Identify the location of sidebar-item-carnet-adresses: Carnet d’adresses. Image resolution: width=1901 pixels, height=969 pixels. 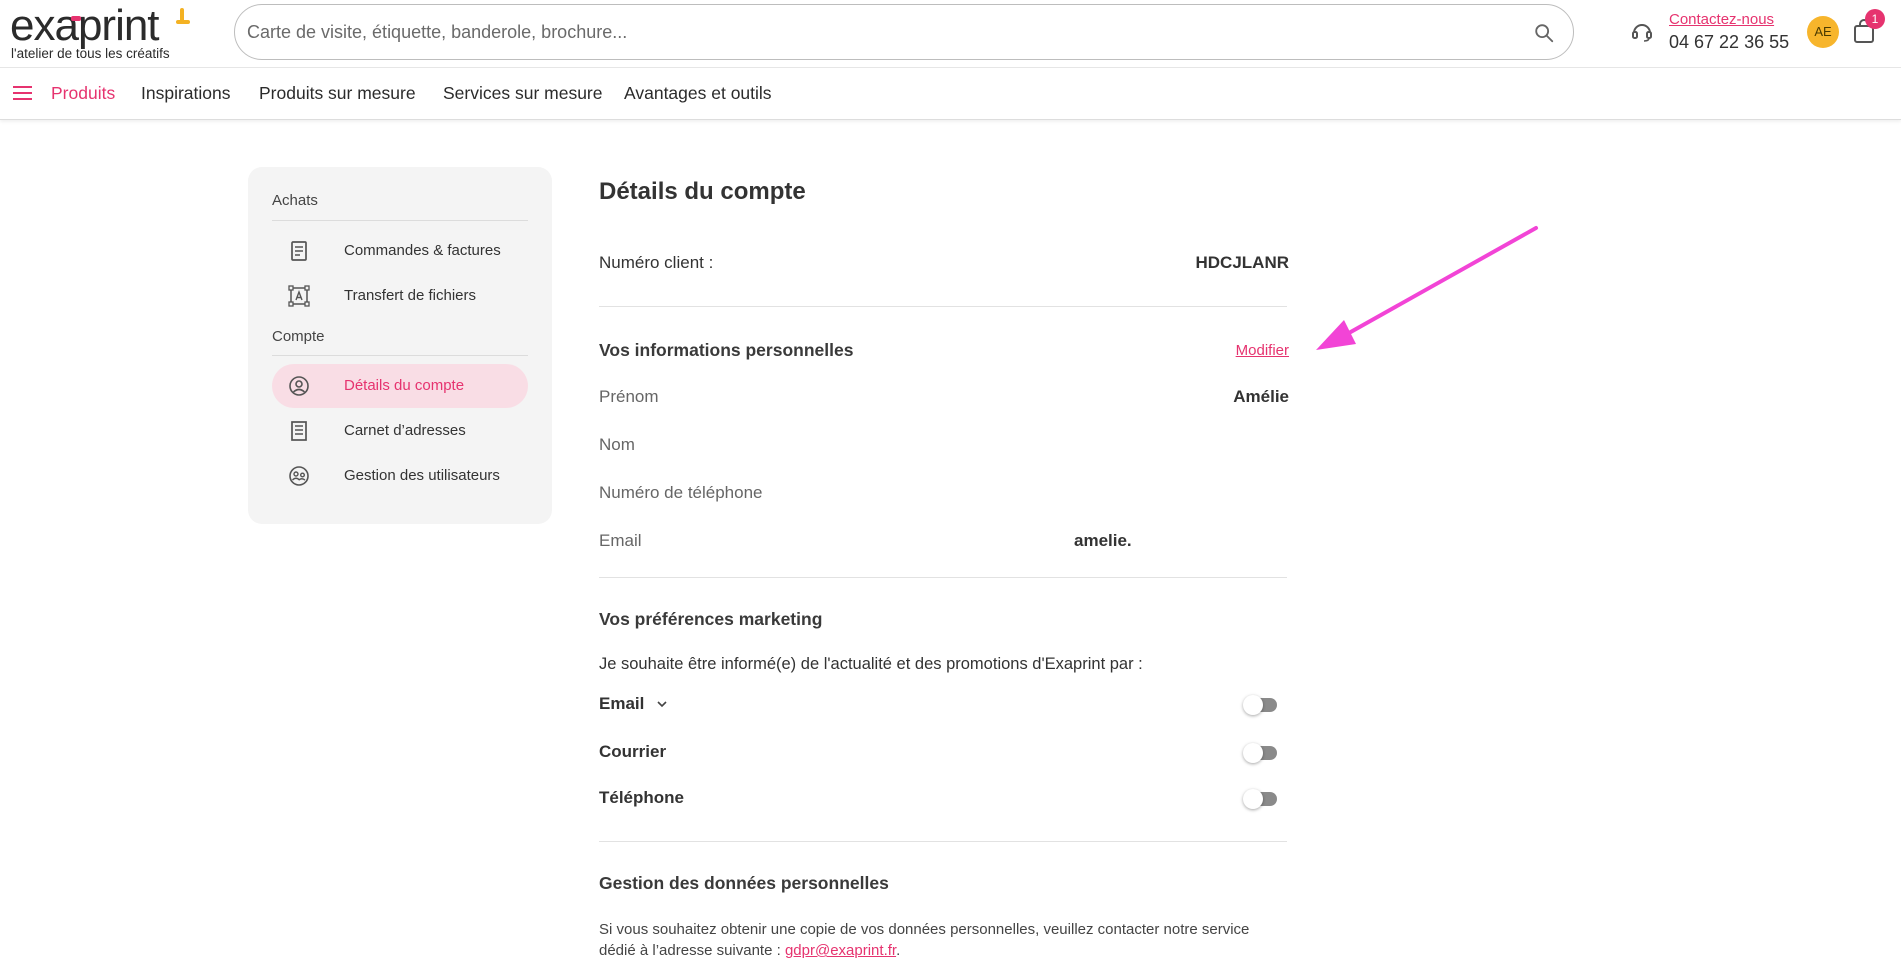
(400, 431).